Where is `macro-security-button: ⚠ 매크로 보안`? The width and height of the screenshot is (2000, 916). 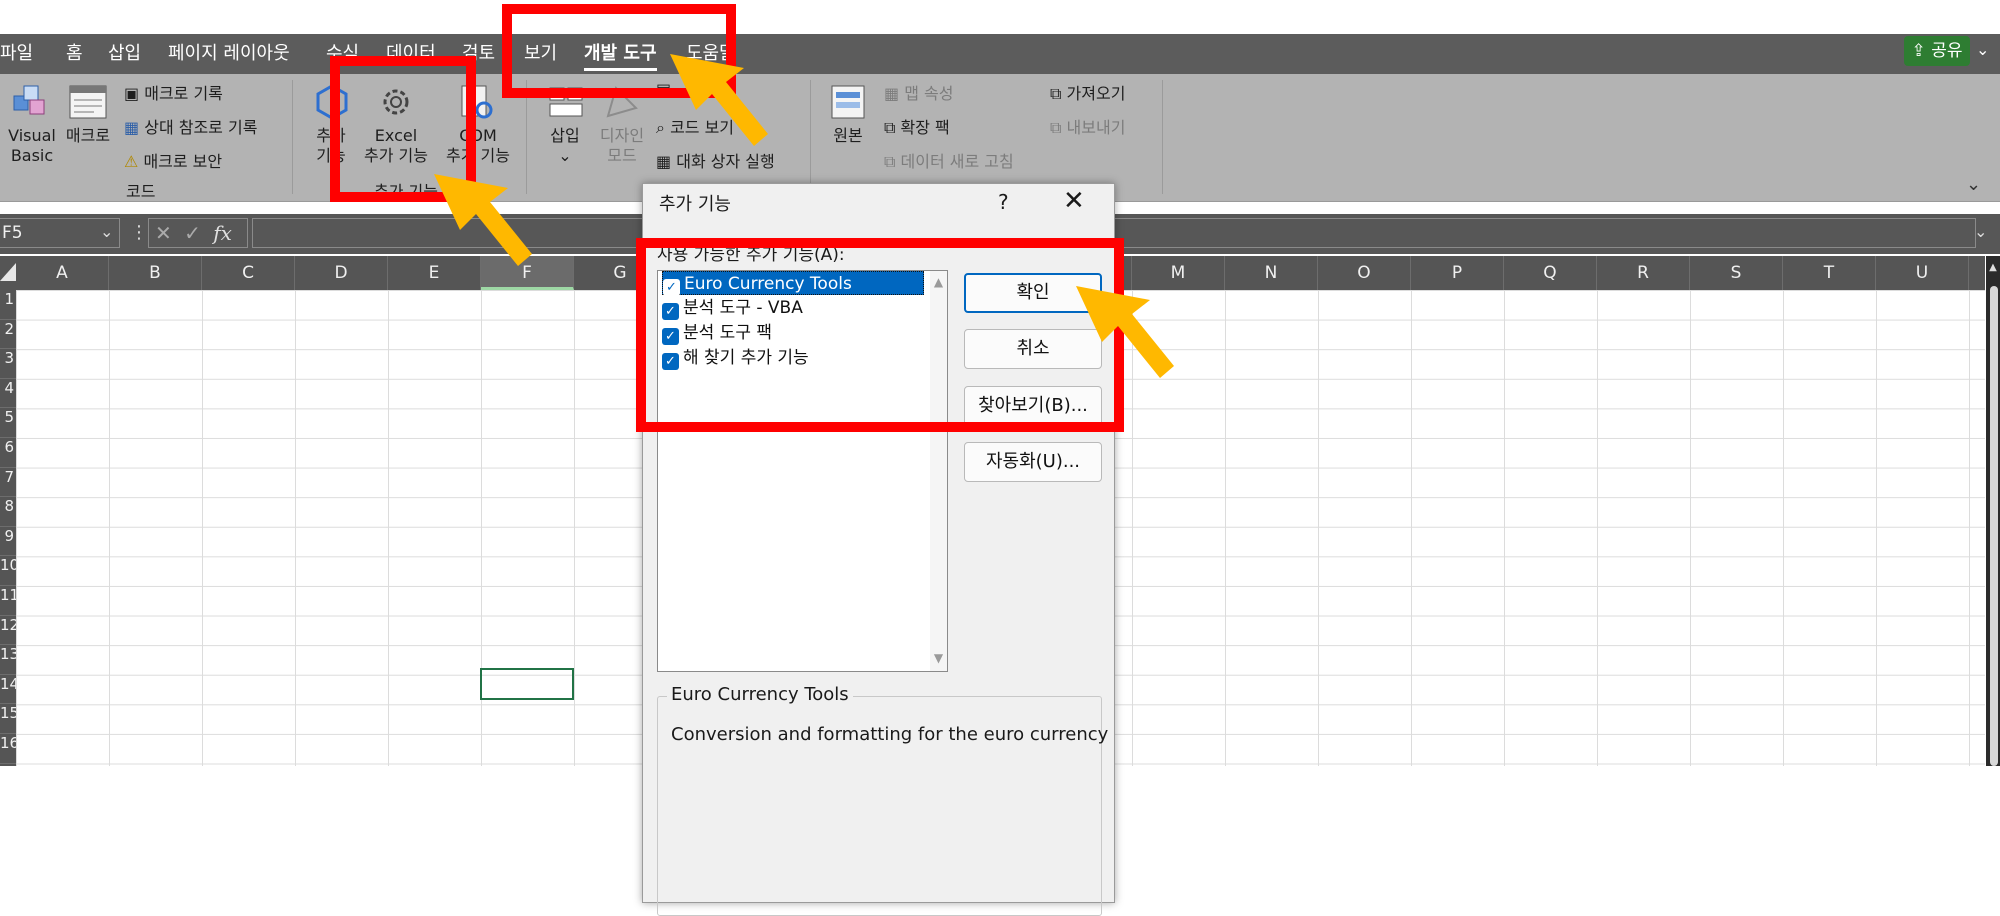
macro-security-button: ⚠ 매크로 보안 is located at coordinates (173, 160).